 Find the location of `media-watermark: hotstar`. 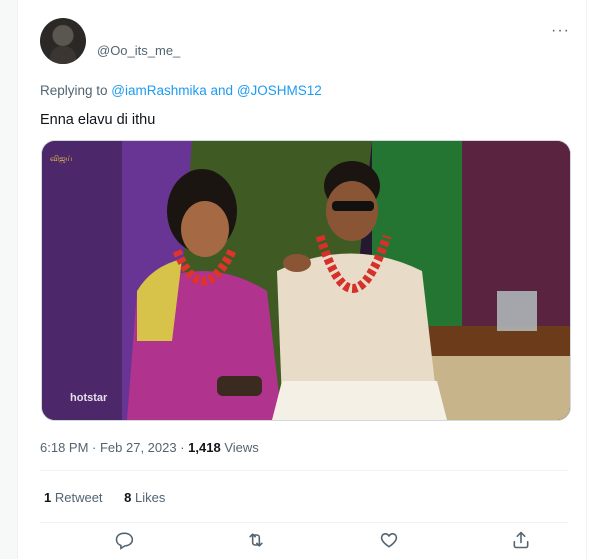

media-watermark: hotstar is located at coordinates (89, 398).